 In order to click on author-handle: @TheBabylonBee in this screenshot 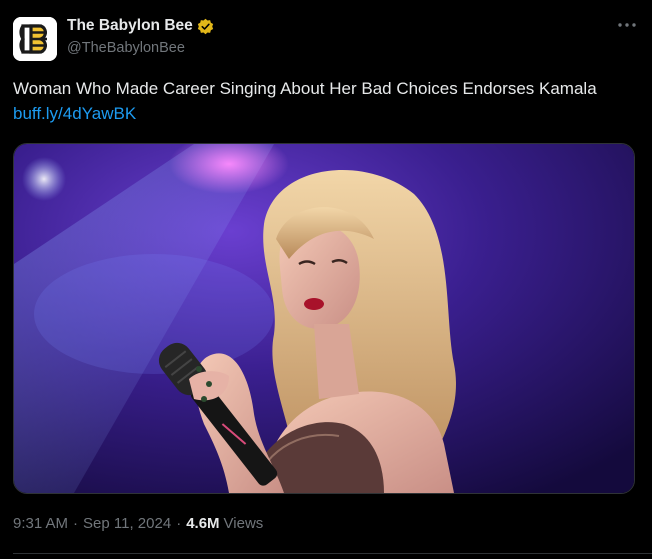, I will do `click(126, 48)`.